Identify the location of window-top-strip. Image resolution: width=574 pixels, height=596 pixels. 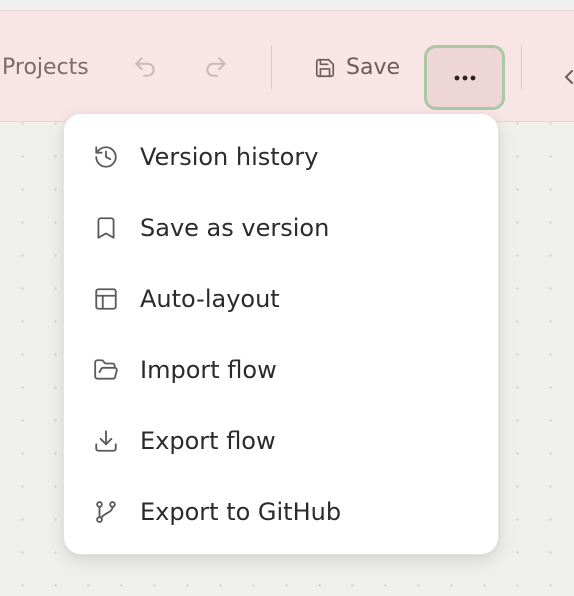
(287, 5).